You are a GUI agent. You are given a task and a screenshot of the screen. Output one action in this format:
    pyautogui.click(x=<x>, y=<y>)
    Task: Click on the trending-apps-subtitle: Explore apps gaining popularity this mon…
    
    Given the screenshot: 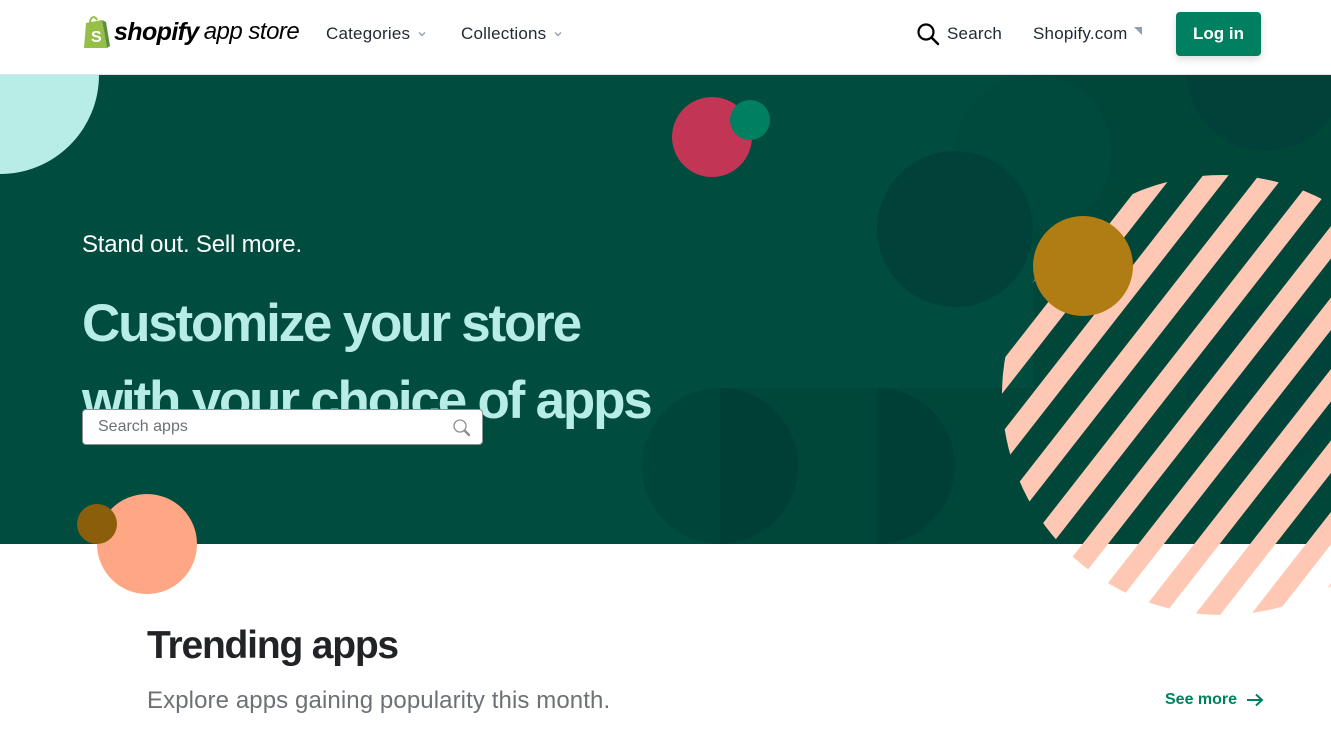 What is the action you would take?
    pyautogui.click(x=379, y=700)
    